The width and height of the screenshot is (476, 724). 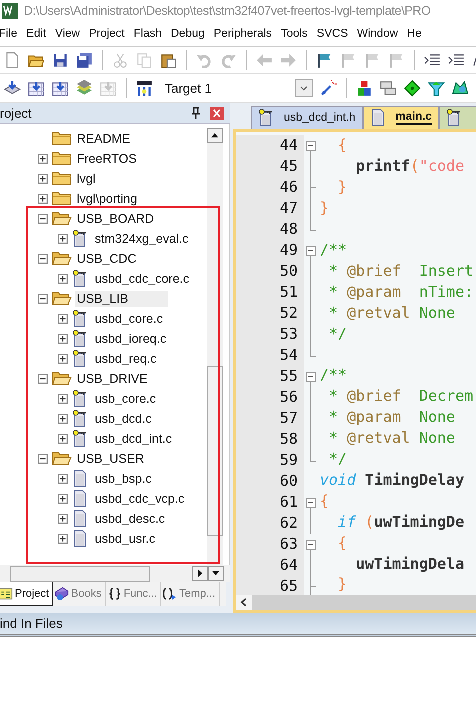 I want to click on tree-item: usbd_usr.c, so click(x=125, y=539).